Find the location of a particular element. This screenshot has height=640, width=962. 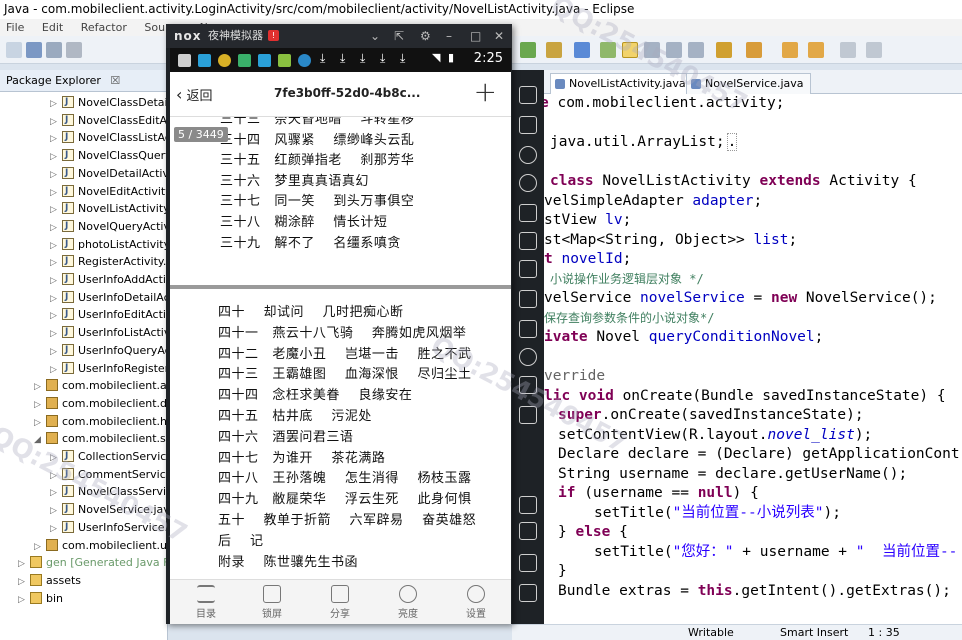

history-forward-icon is located at coordinates (874, 50).